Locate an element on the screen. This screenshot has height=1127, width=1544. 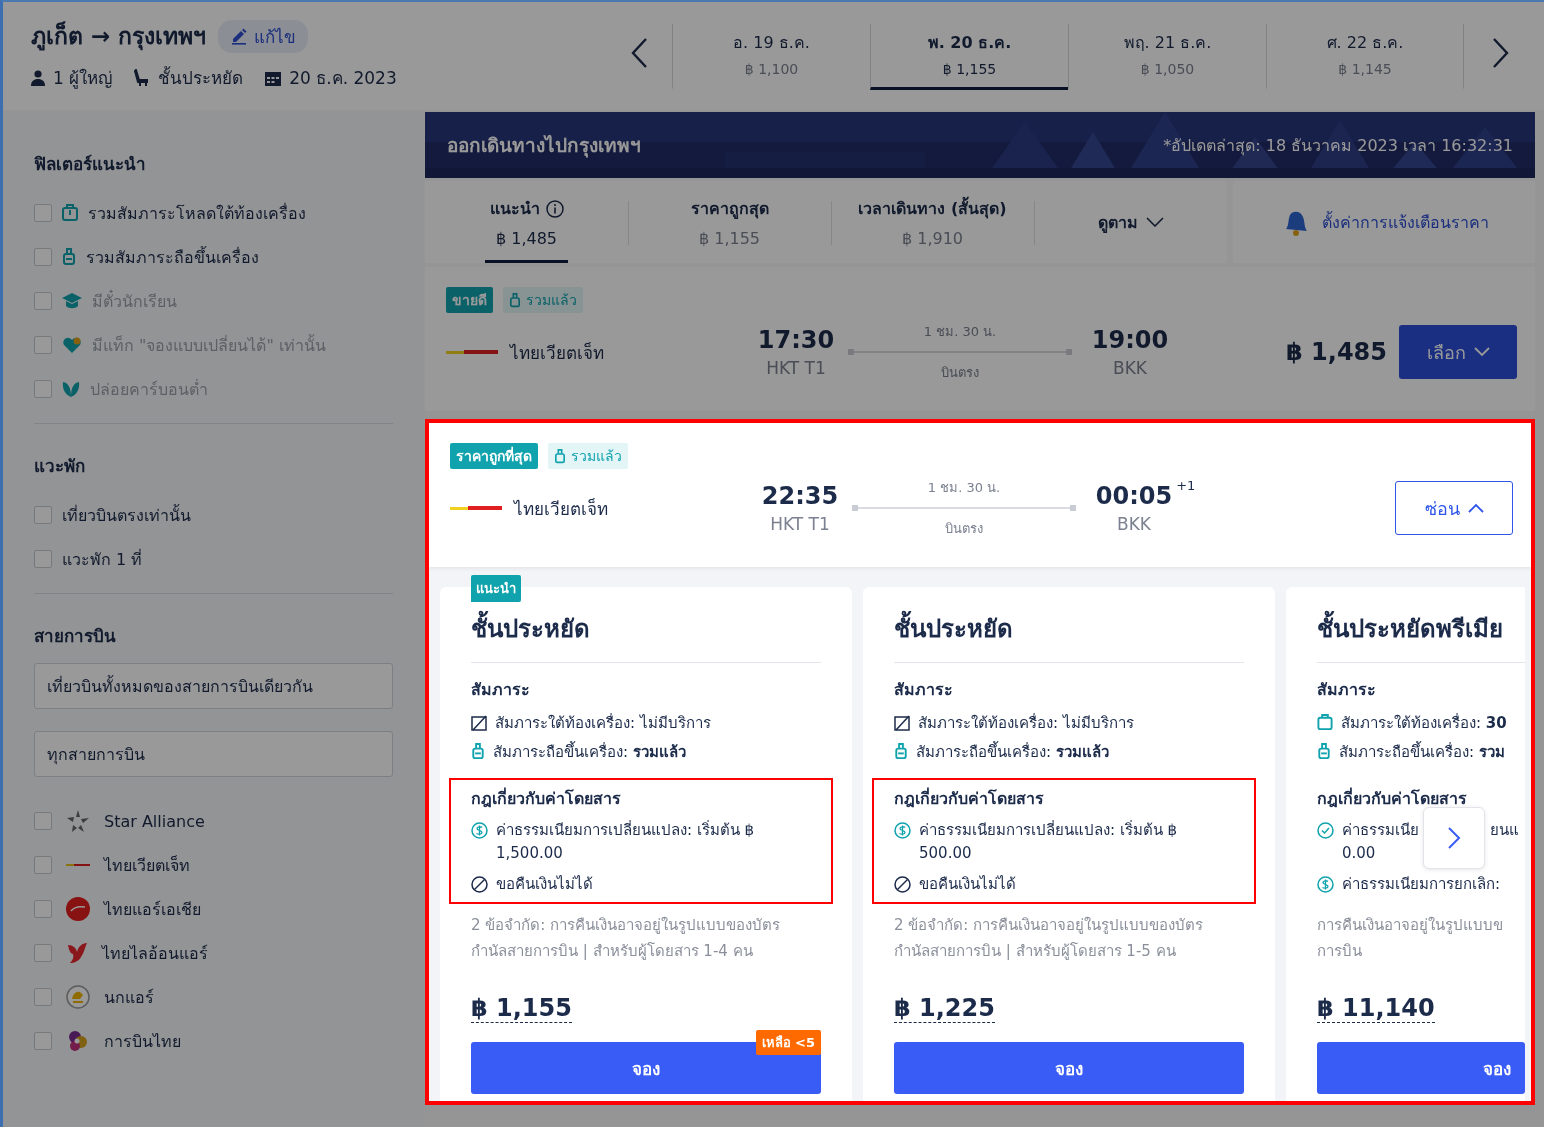
sort-tab: ราคาถูกสุด ฿ 1,155 is located at coordinates (729, 222).